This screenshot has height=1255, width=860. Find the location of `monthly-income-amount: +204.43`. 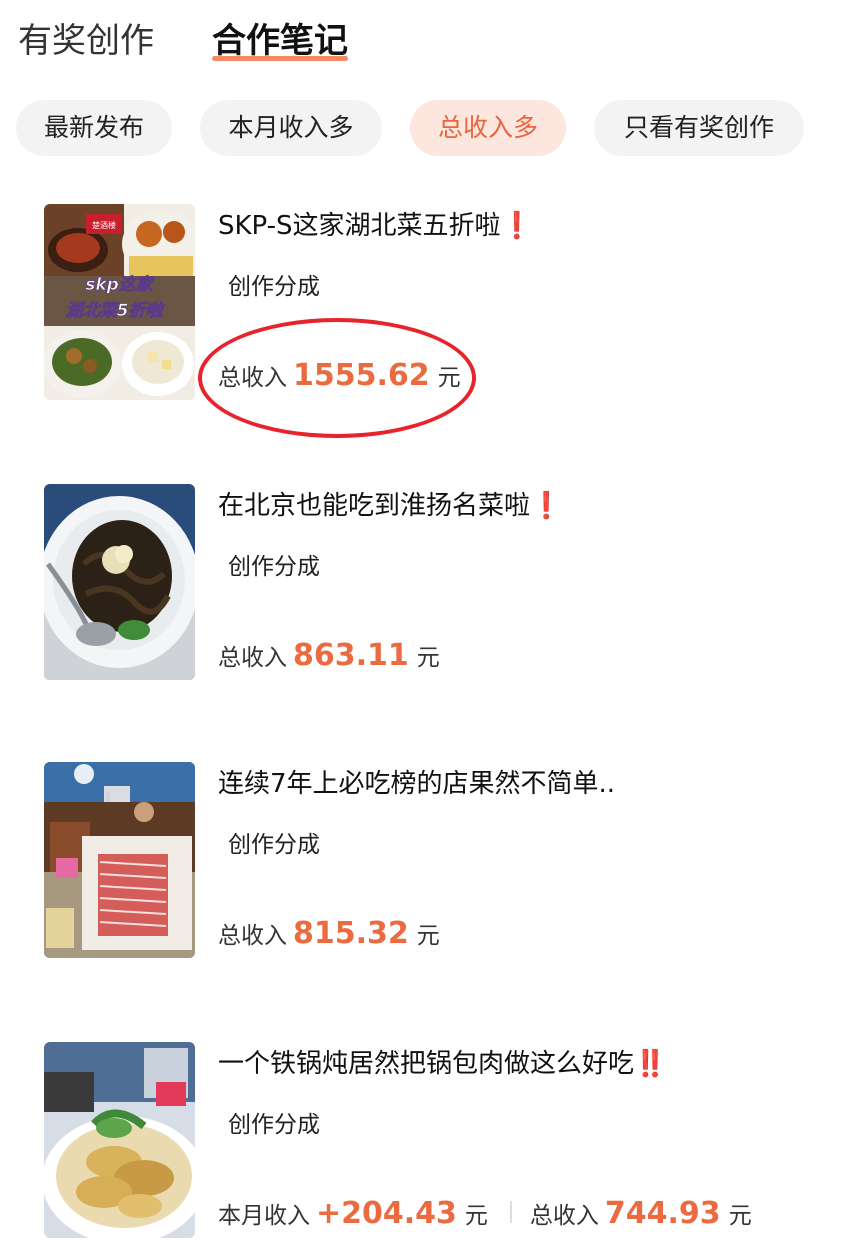

monthly-income-amount: +204.43 is located at coordinates (386, 1213).